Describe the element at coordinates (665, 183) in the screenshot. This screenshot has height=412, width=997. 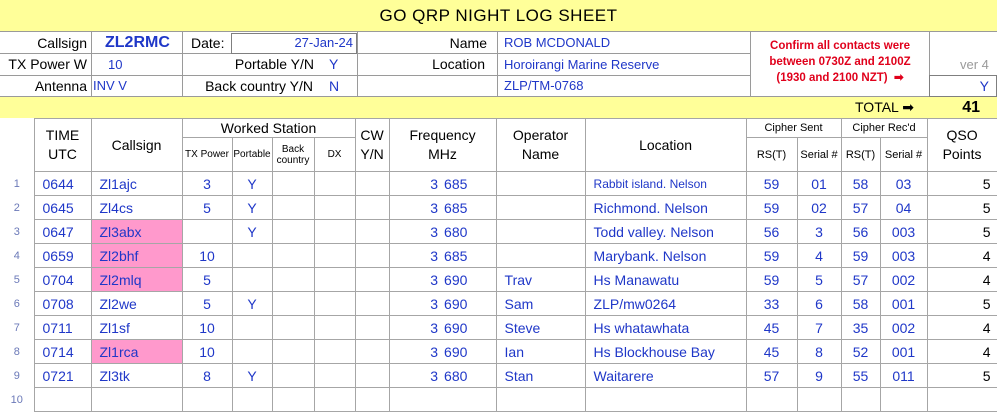
I see `cell-location: Rabbit island. Nelson` at that location.